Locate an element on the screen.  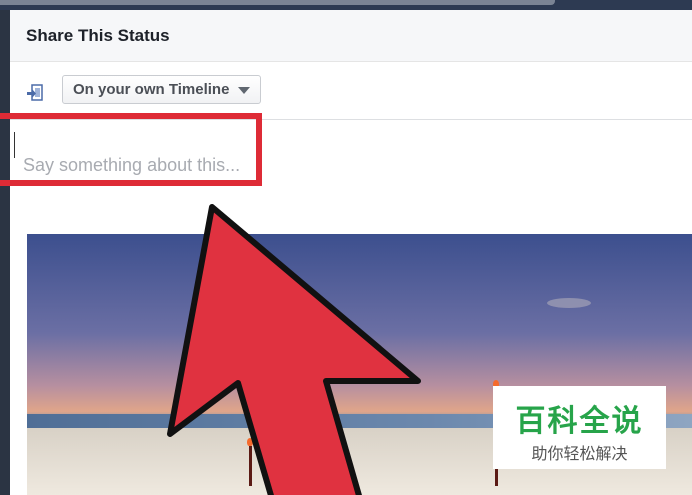
chevron-down-icon is located at coordinates (244, 90).